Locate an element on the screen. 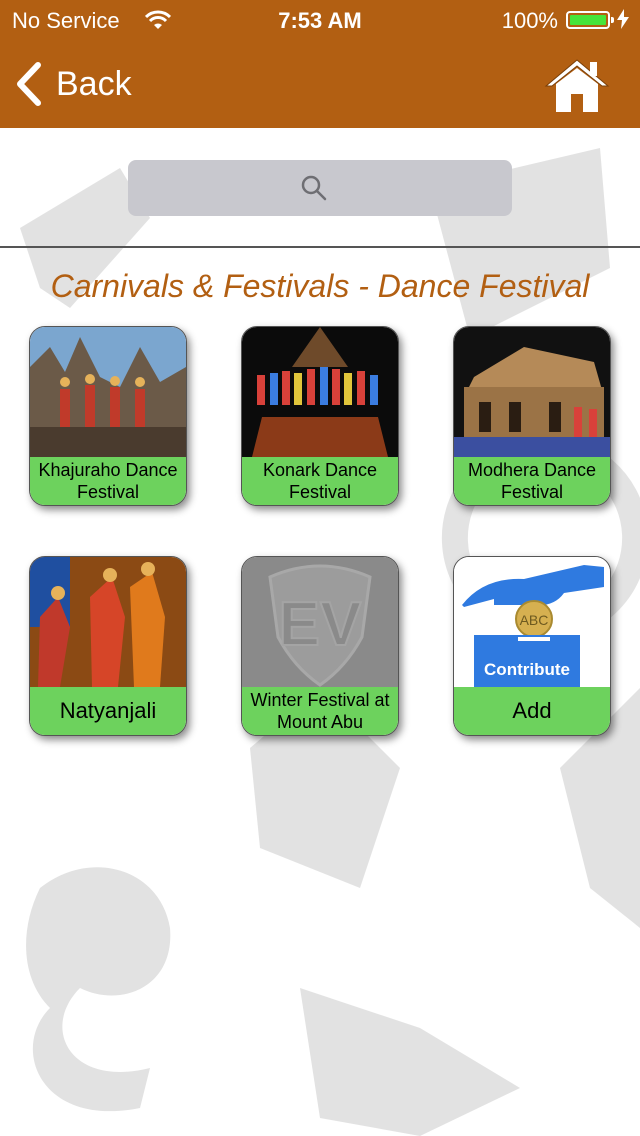 The width and height of the screenshot is (640, 1136). ev-logo-icon: EV is located at coordinates (320, 625).